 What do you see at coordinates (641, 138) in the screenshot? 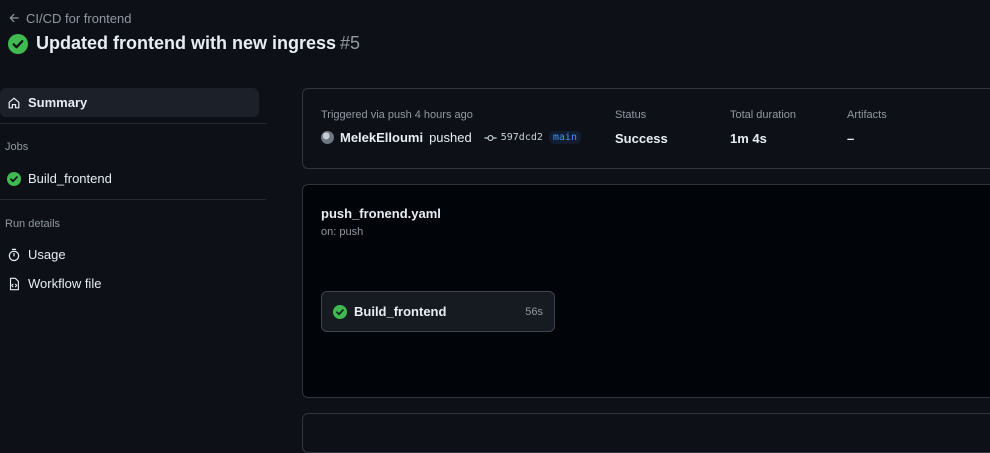
I see `status-value: Success` at bounding box center [641, 138].